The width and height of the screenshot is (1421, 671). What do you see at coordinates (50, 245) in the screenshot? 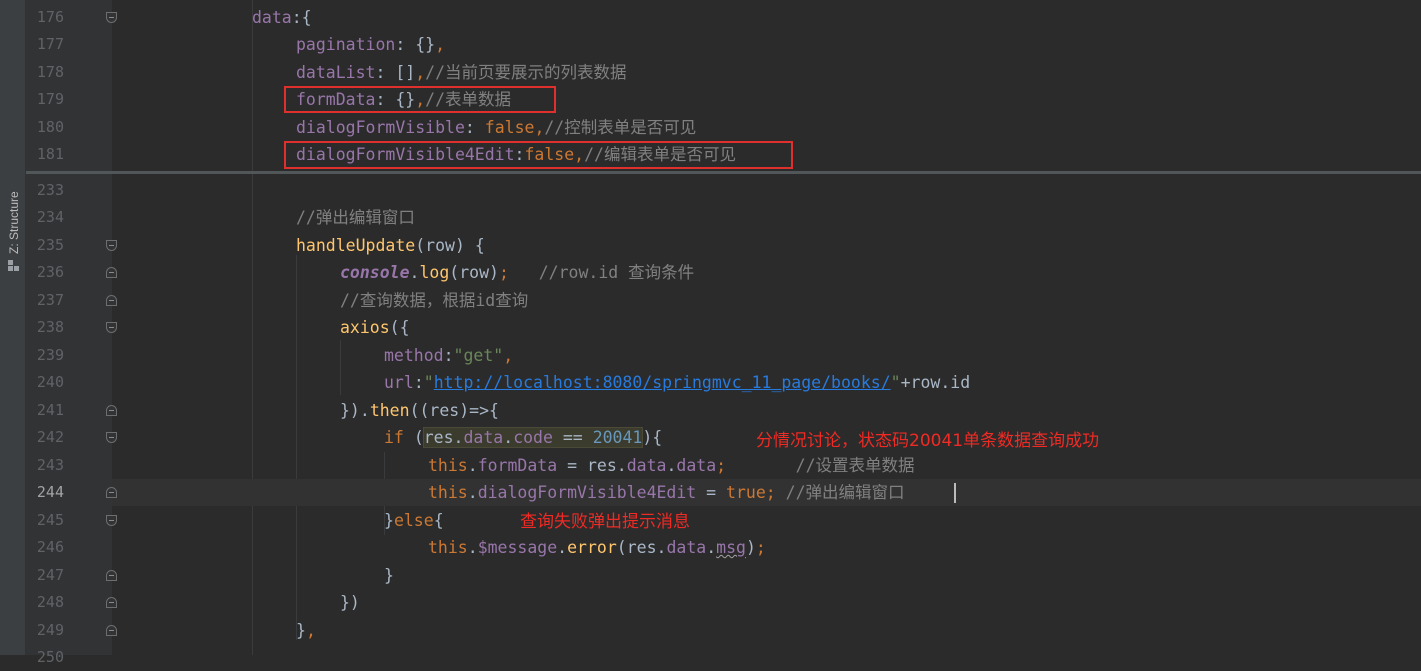
I see `line-number: 235` at bounding box center [50, 245].